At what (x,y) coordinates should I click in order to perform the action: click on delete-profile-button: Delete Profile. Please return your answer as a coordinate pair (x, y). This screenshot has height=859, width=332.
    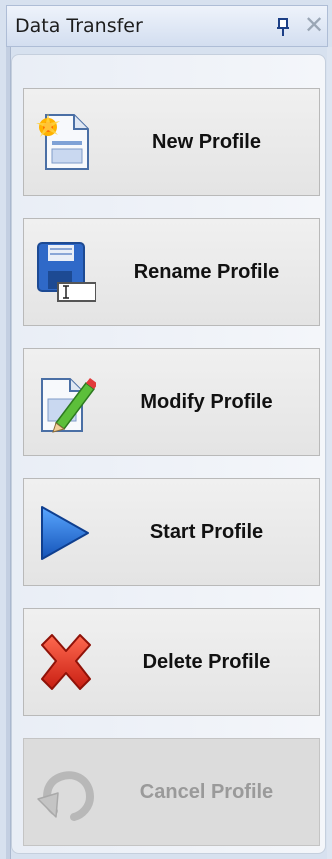
    Looking at the image, I should click on (171, 662).